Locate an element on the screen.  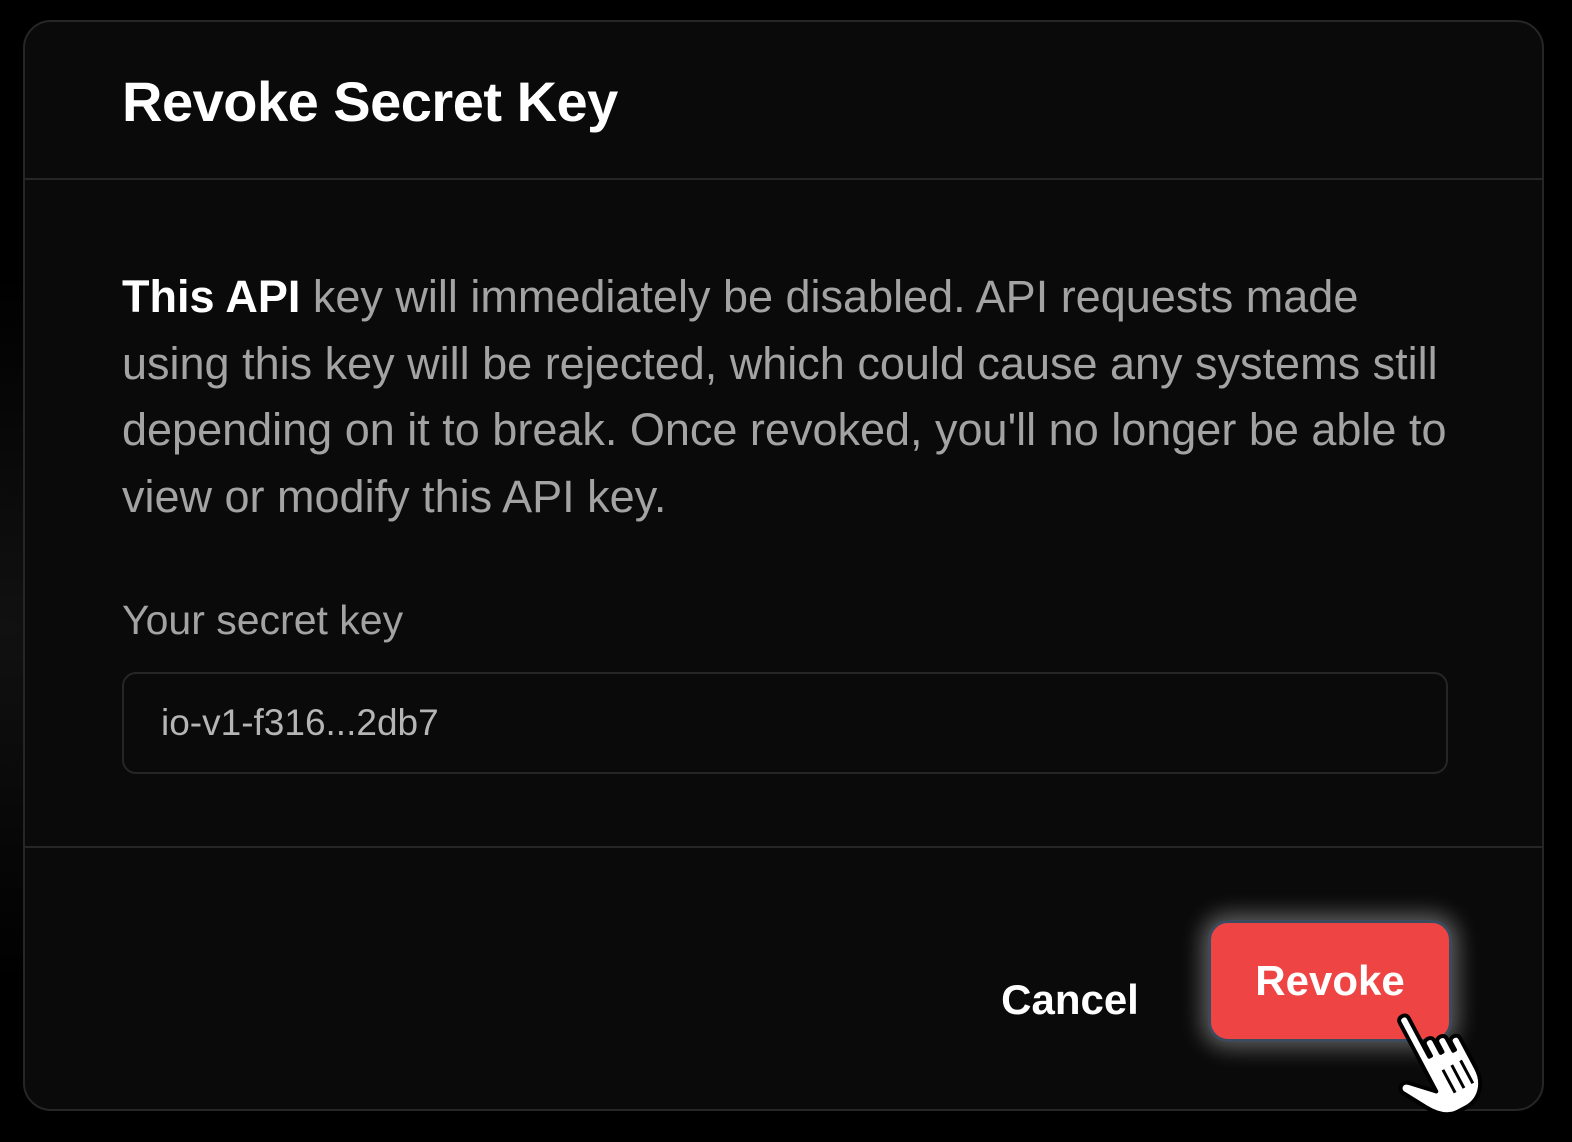
cancel-button: Cancel is located at coordinates (1070, 1000).